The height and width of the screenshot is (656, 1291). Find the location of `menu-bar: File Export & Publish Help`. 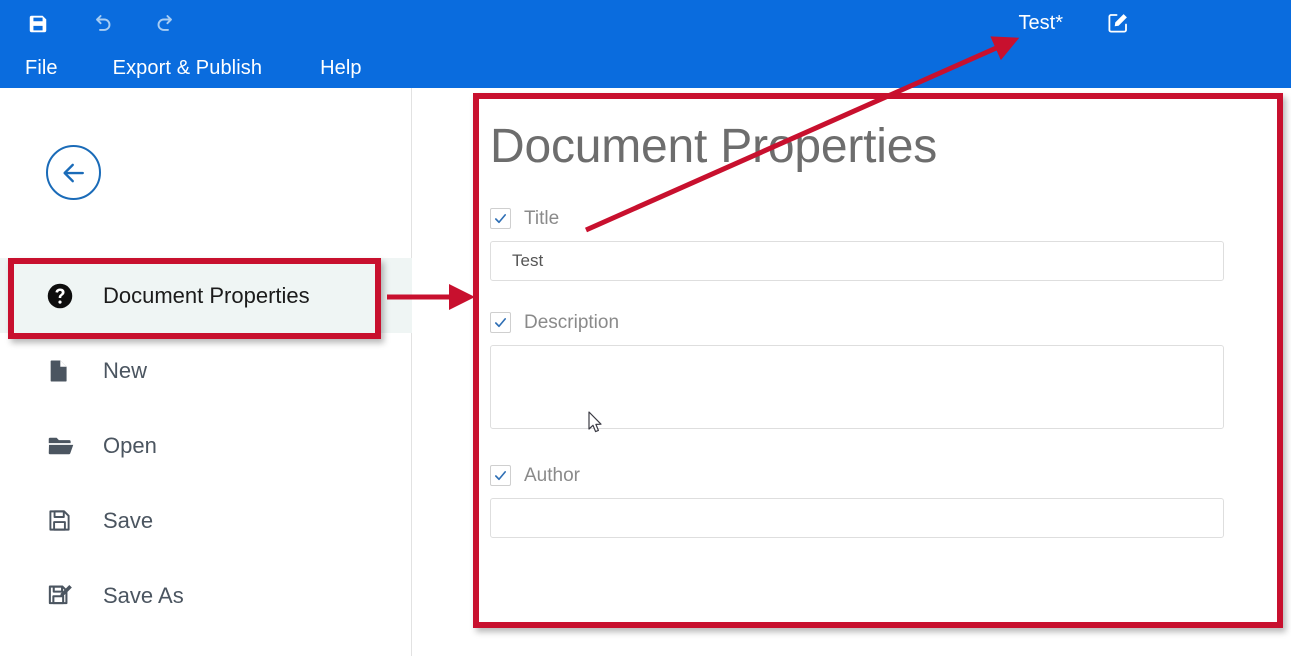

menu-bar: File Export & Publish Help is located at coordinates (181, 68).